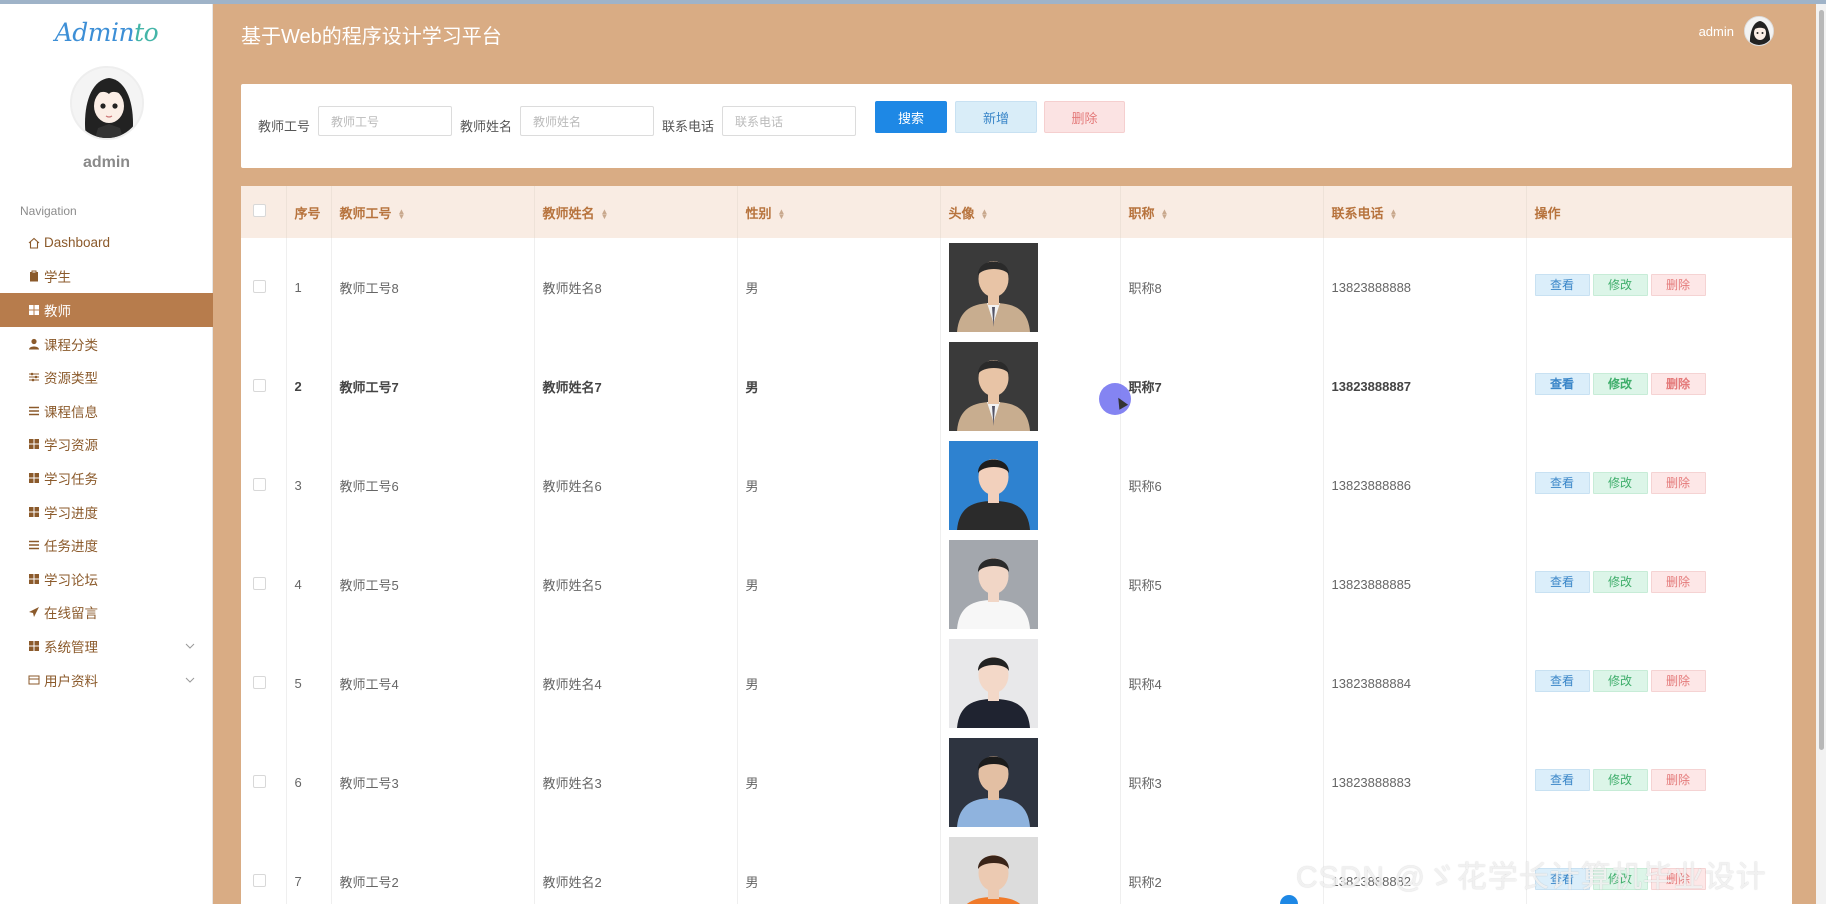 The height and width of the screenshot is (904, 1826). What do you see at coordinates (106, 512) in the screenshot?
I see `sidebar-item-learning-progress: 学习进度` at bounding box center [106, 512].